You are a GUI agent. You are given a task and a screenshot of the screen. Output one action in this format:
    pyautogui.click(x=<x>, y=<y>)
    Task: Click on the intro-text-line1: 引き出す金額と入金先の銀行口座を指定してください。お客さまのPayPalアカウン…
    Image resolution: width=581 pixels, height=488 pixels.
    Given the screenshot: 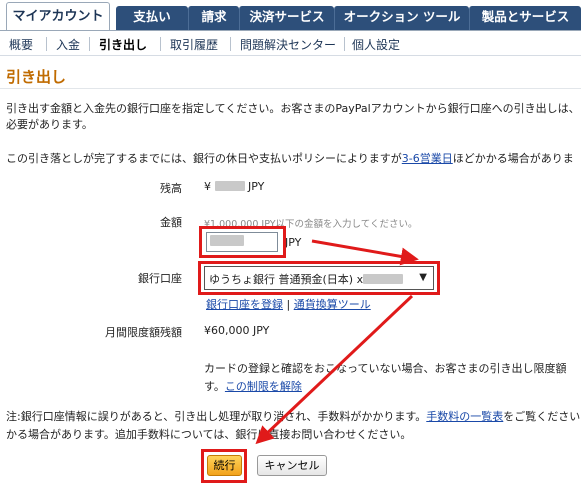 What is the action you would take?
    pyautogui.click(x=293, y=108)
    